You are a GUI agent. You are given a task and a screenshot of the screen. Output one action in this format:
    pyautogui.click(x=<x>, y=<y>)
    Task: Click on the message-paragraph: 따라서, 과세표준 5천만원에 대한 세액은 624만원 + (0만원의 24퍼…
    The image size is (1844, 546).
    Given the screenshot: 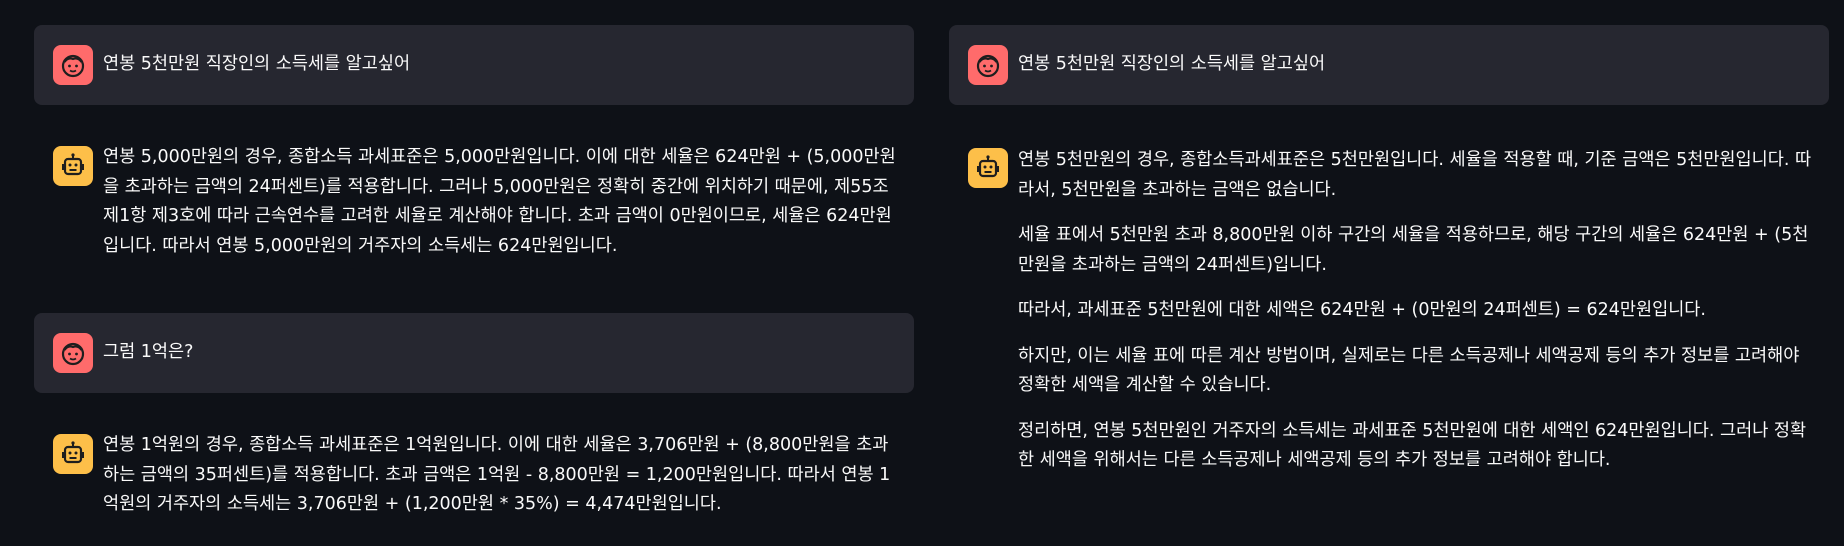 What is the action you would take?
    pyautogui.click(x=1362, y=310)
    